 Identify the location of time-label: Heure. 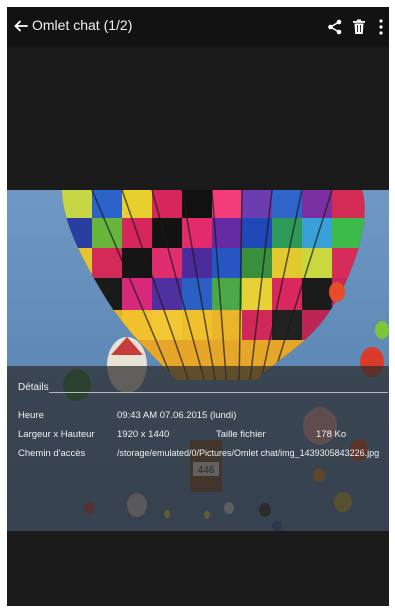
(31, 415).